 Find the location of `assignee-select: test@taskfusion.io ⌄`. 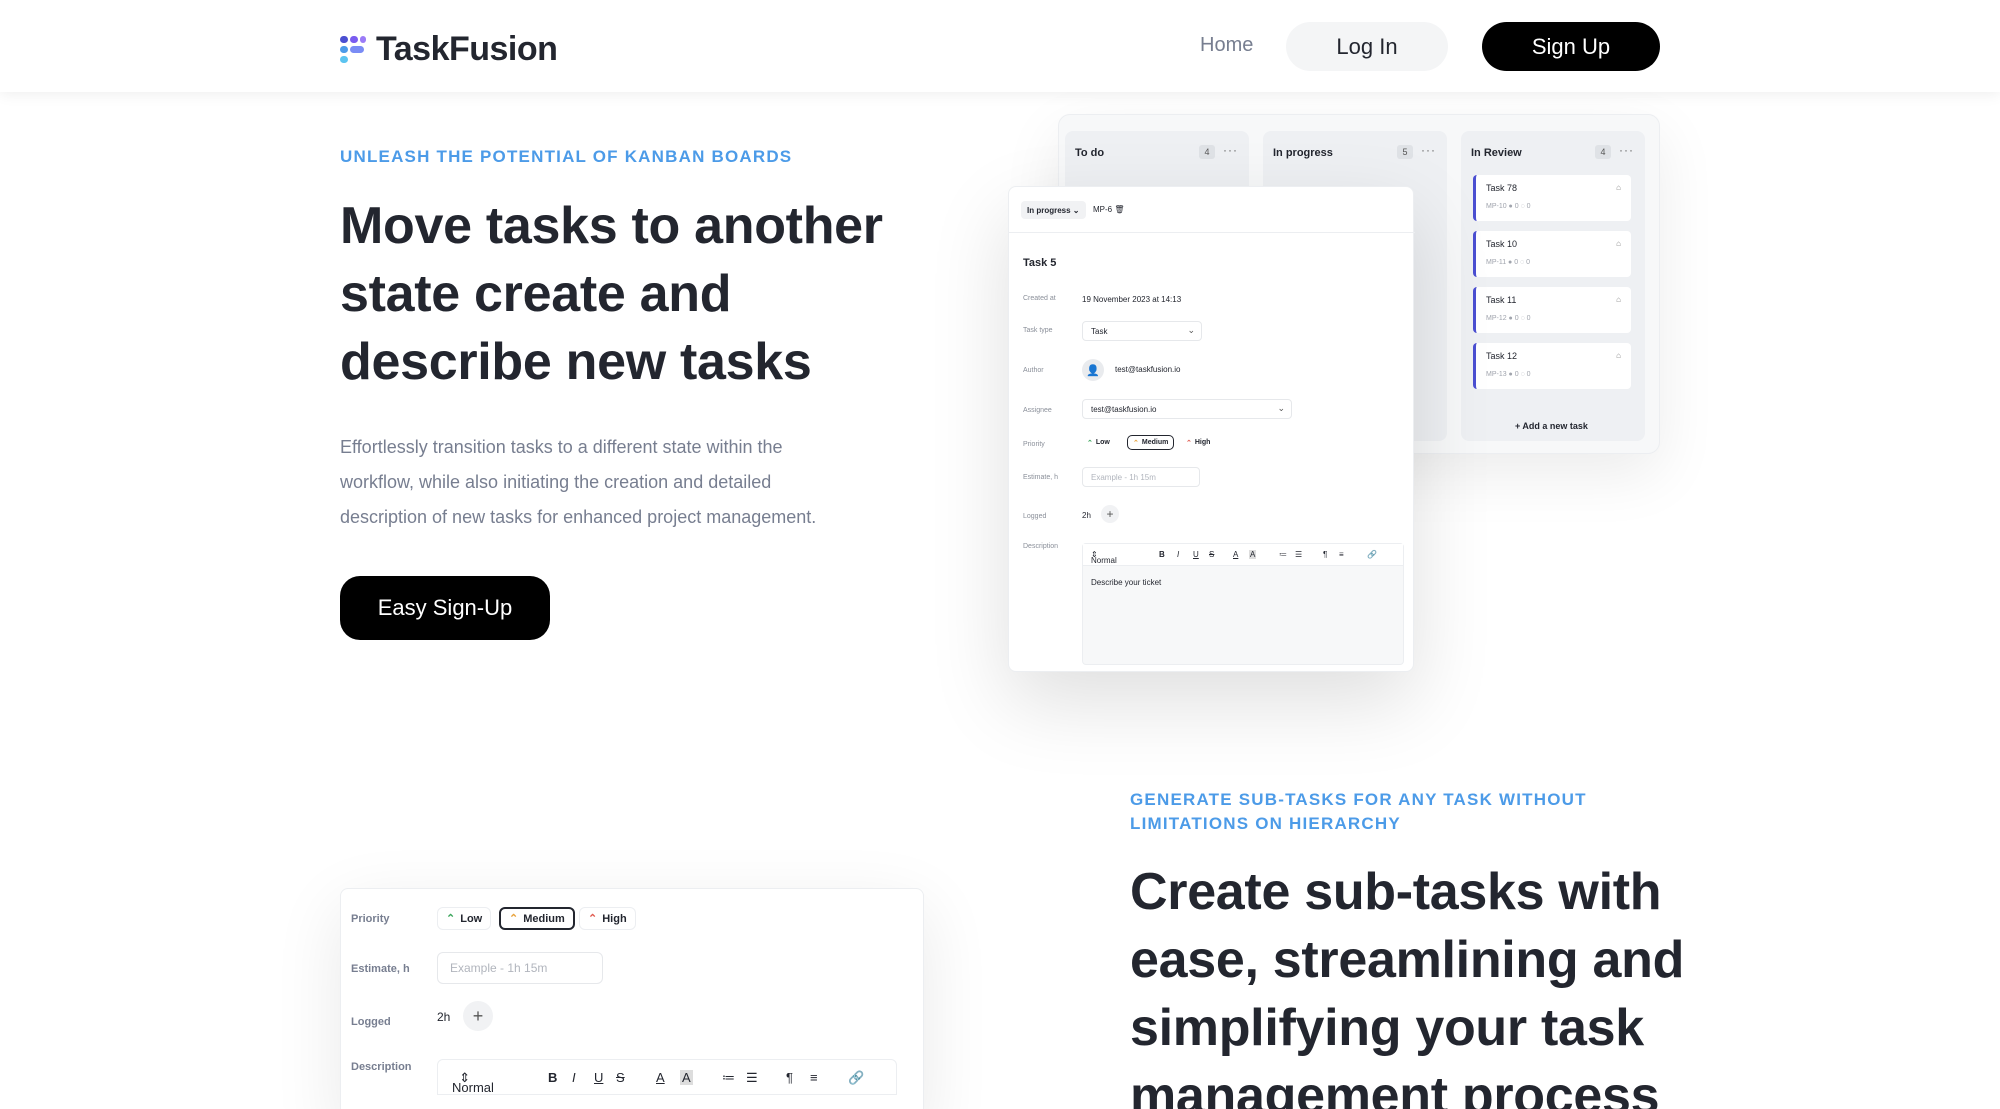

assignee-select: test@taskfusion.io ⌄ is located at coordinates (1187, 409).